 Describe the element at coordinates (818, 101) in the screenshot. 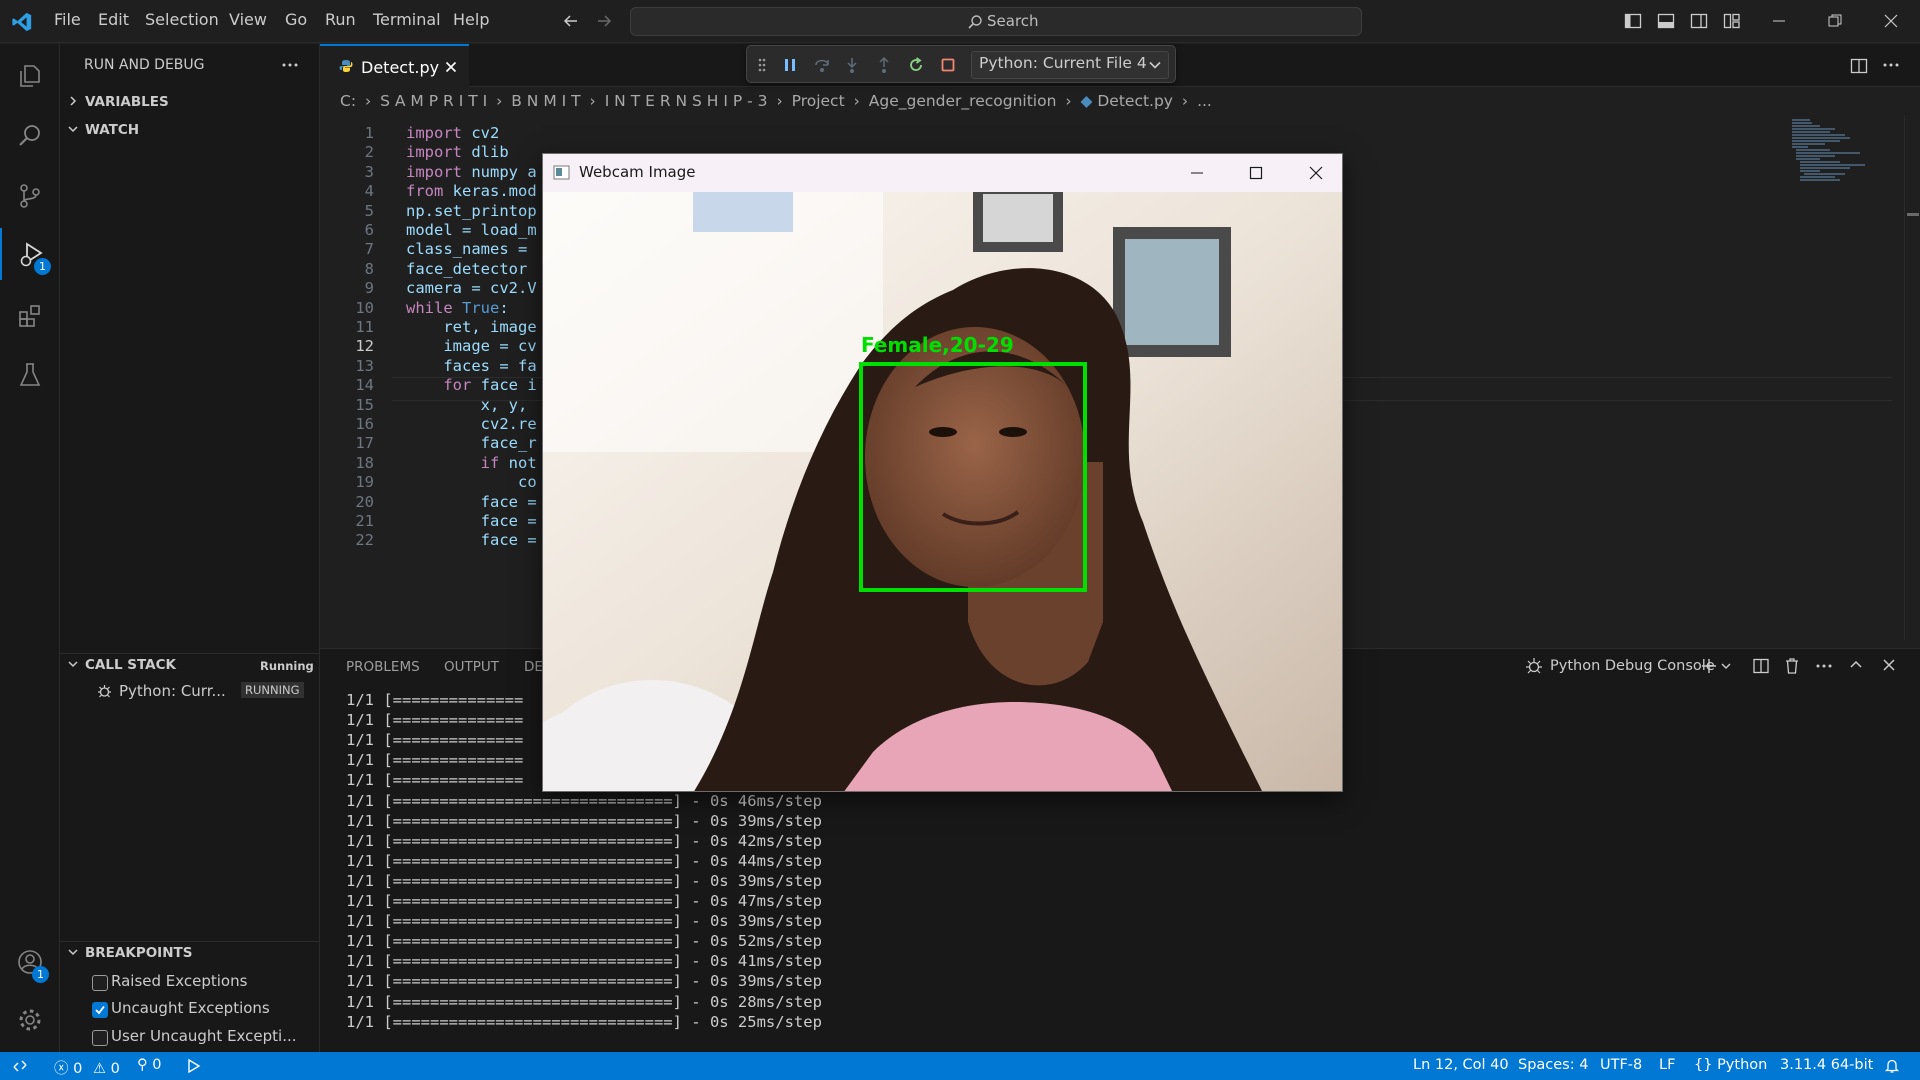

I see `breadcrumb-item: Project` at that location.